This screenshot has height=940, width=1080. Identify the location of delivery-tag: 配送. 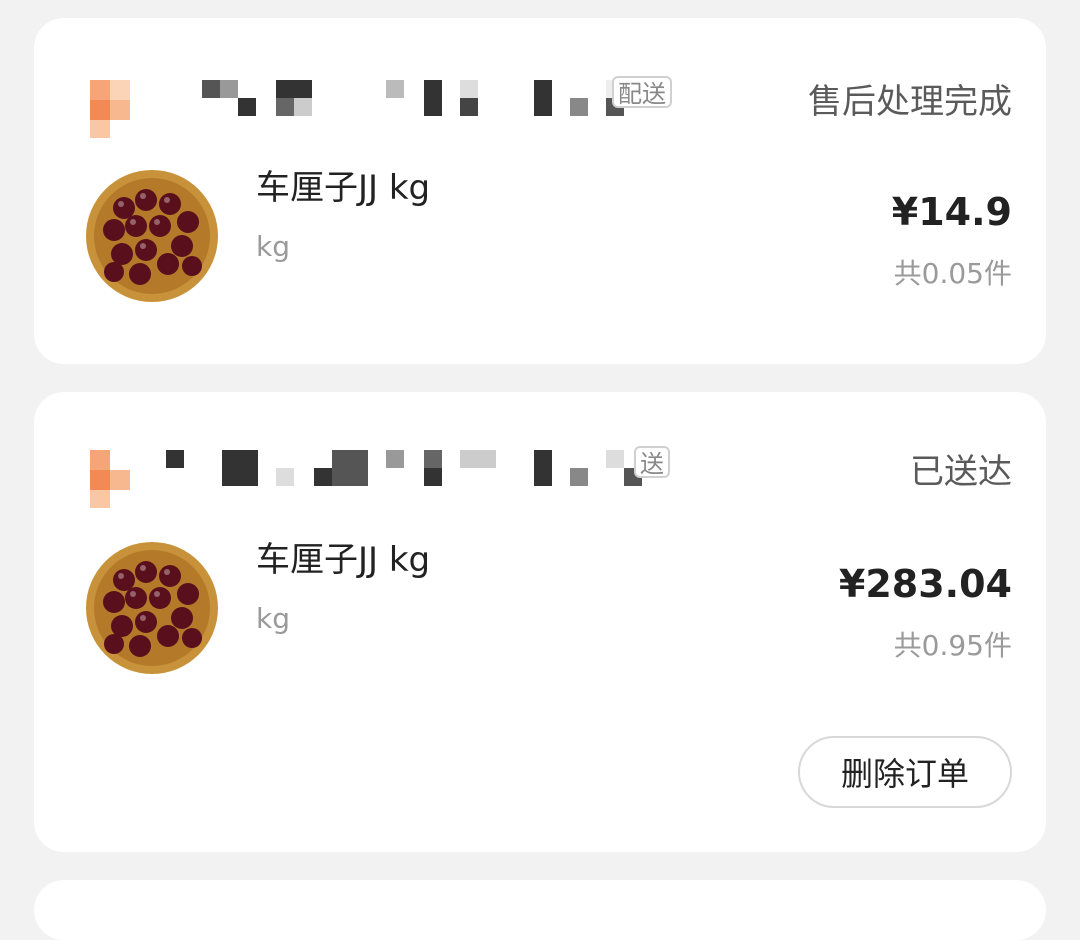
(642, 92).